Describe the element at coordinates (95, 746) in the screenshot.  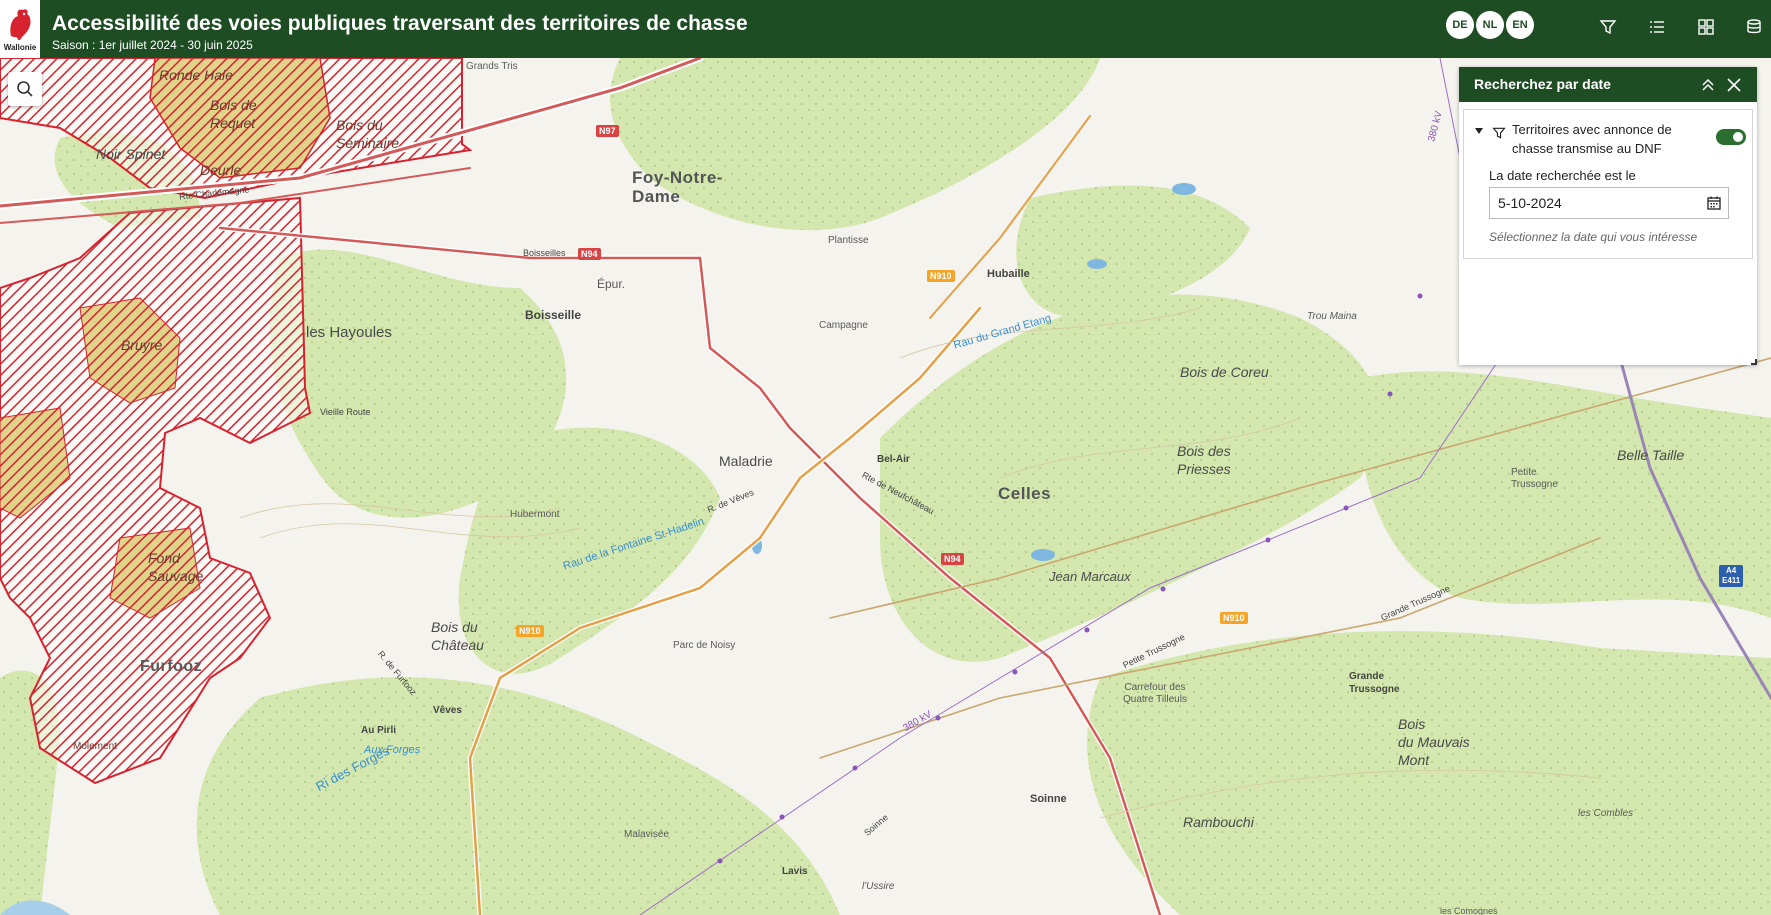
I see `label-molement: Molement` at that location.